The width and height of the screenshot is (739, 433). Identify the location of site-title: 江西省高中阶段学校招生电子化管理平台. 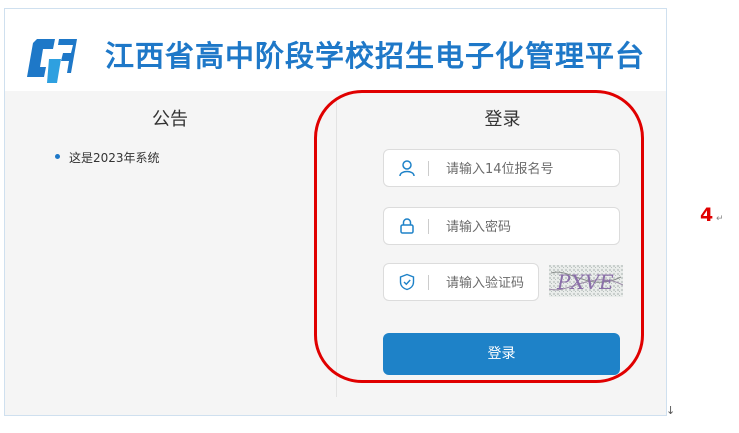
(375, 56).